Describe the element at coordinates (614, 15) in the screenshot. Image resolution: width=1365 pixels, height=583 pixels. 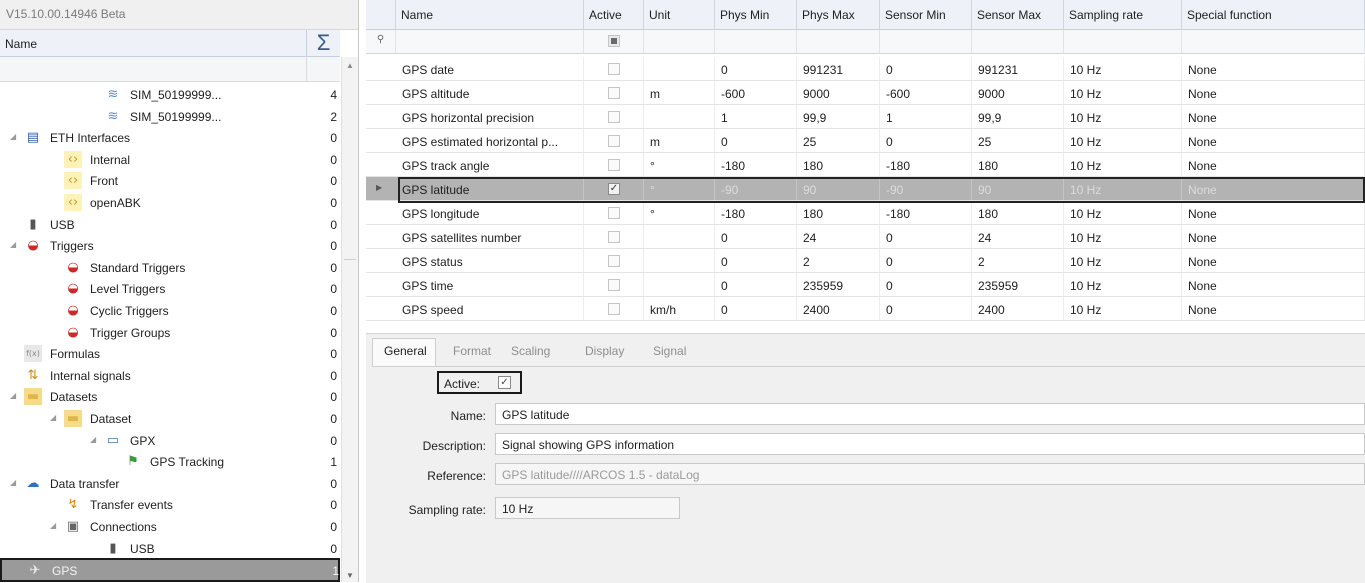
I see `column-header: Active` at that location.